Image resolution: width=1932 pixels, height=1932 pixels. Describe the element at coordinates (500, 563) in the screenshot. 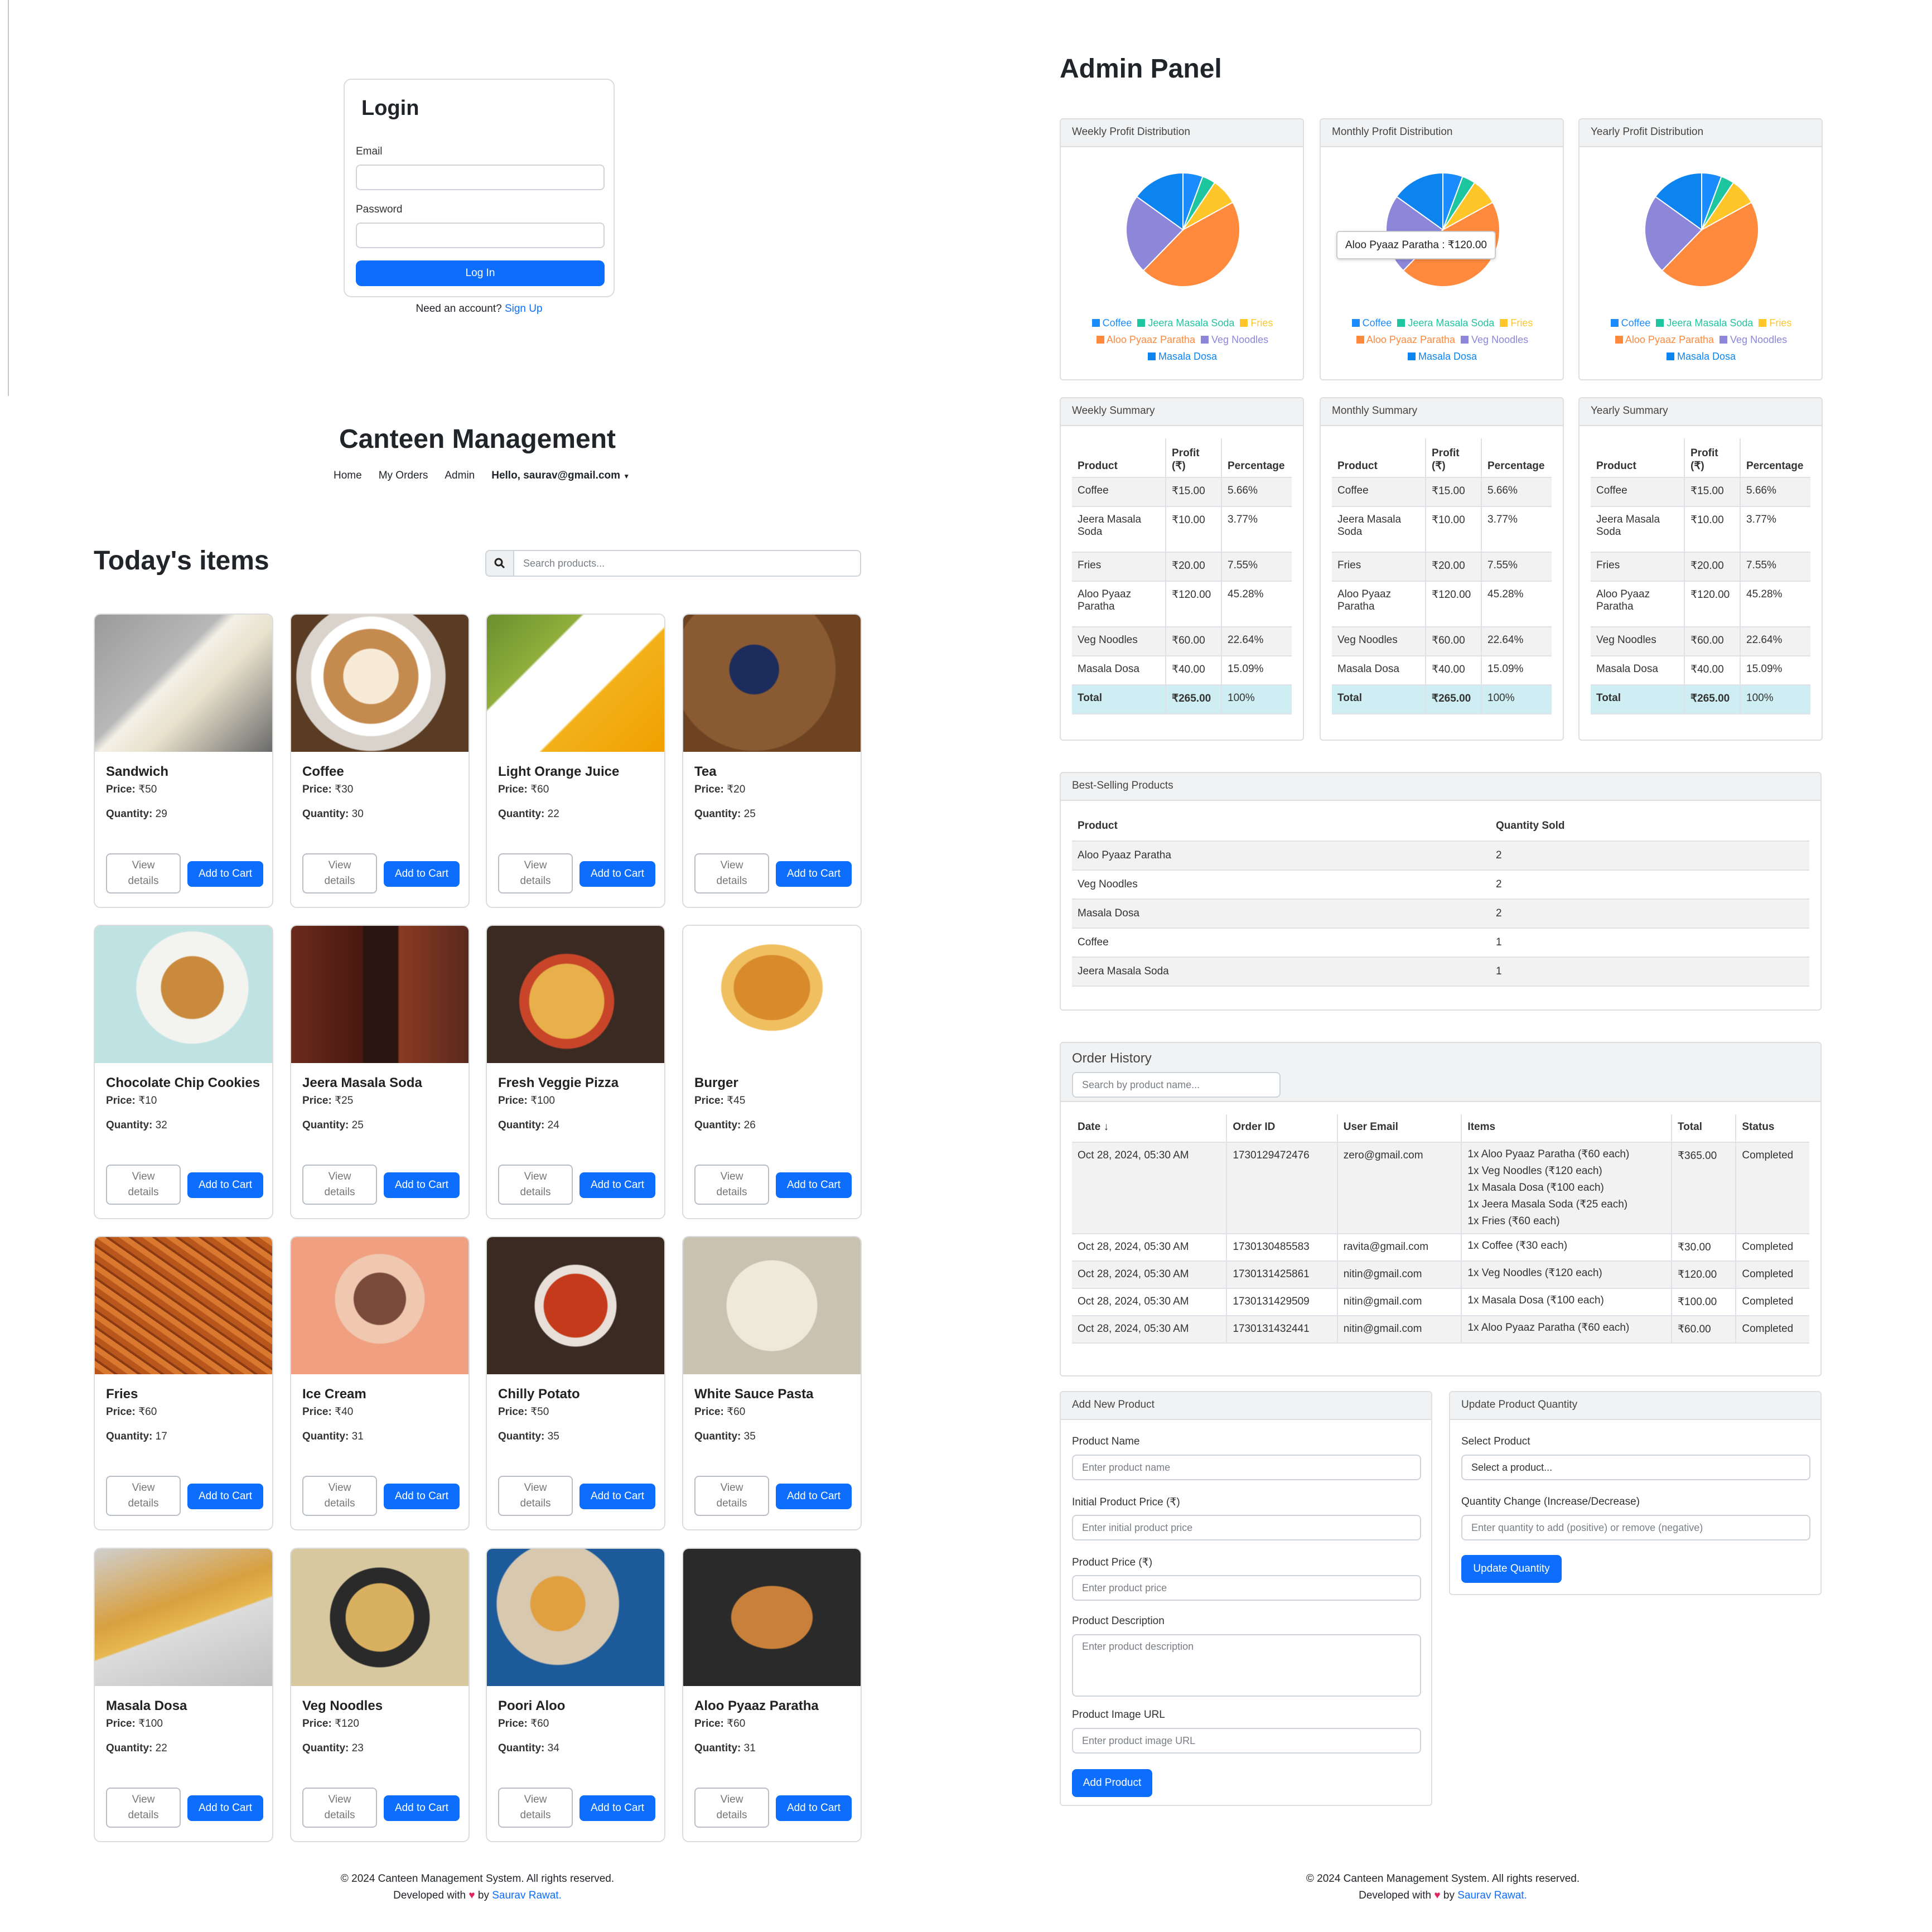

I see `search-icon` at that location.